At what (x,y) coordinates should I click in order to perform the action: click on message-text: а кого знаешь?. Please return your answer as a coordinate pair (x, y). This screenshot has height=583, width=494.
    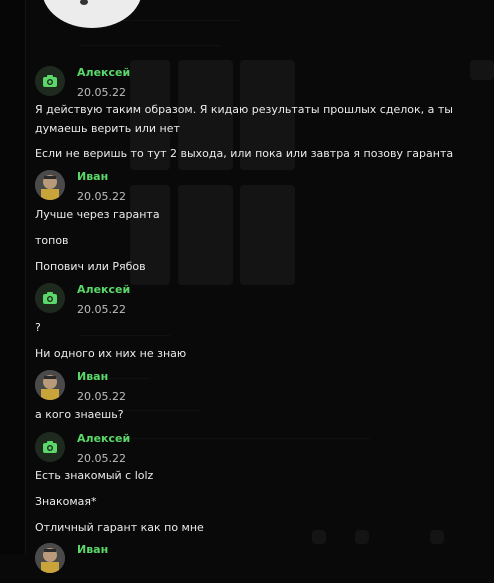
    Looking at the image, I should click on (79, 414).